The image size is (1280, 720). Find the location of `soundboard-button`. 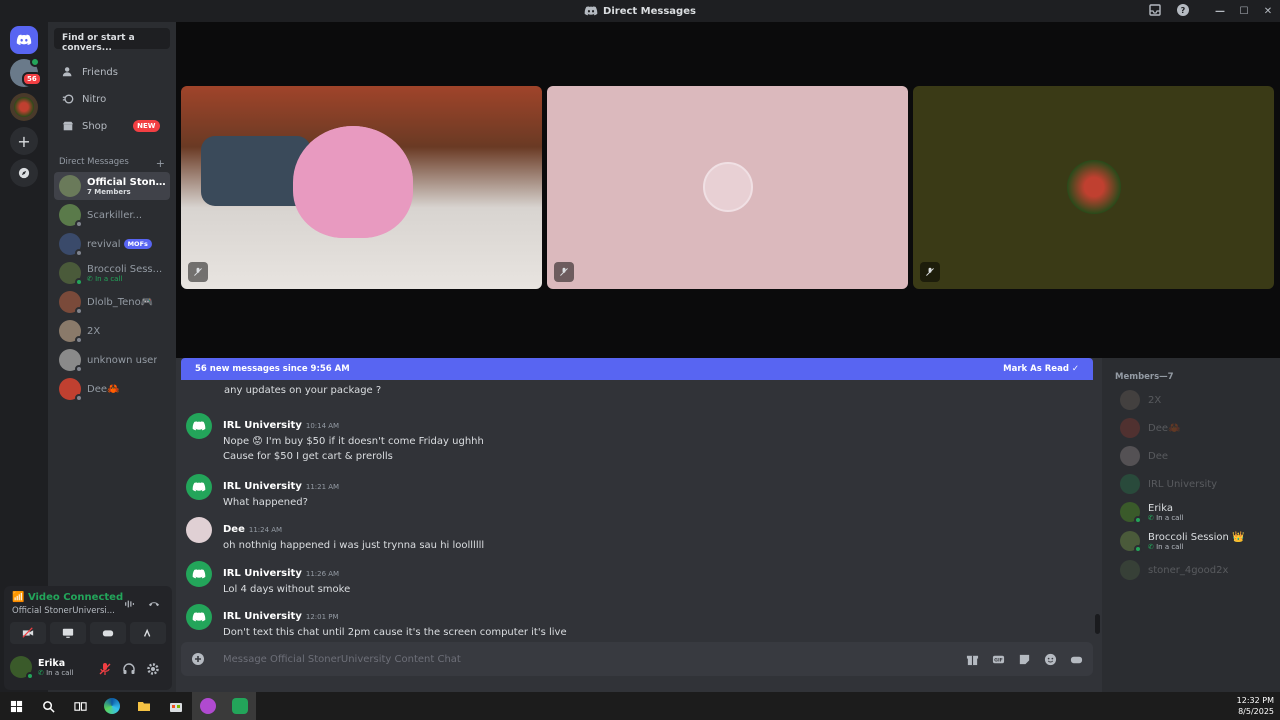

soundboard-button is located at coordinates (148, 633).